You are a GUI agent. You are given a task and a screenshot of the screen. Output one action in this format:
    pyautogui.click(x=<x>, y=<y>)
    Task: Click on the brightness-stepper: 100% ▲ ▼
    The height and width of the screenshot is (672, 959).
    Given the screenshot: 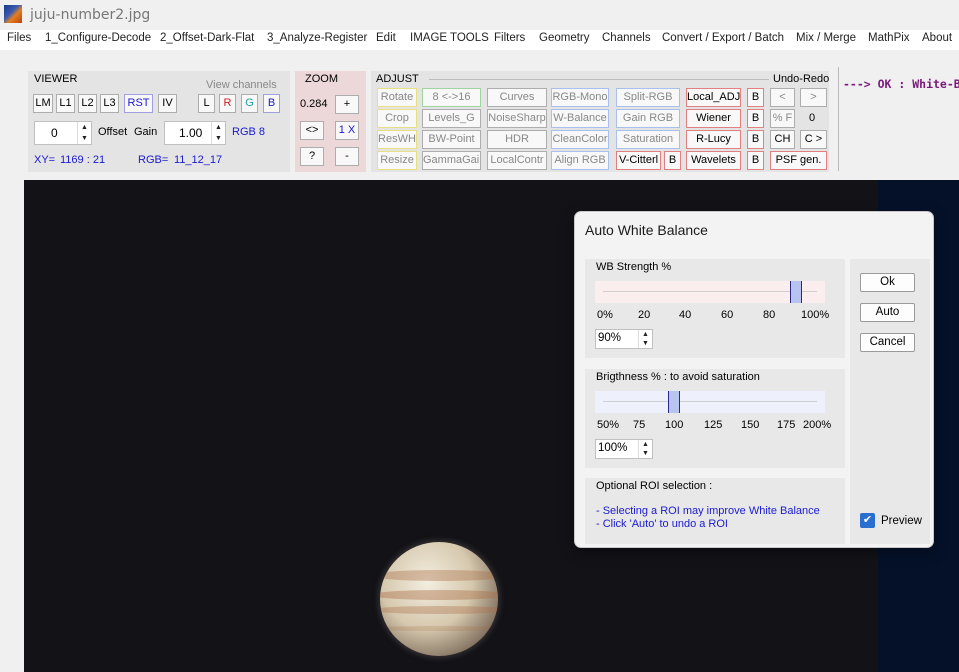 What is the action you would take?
    pyautogui.click(x=624, y=449)
    